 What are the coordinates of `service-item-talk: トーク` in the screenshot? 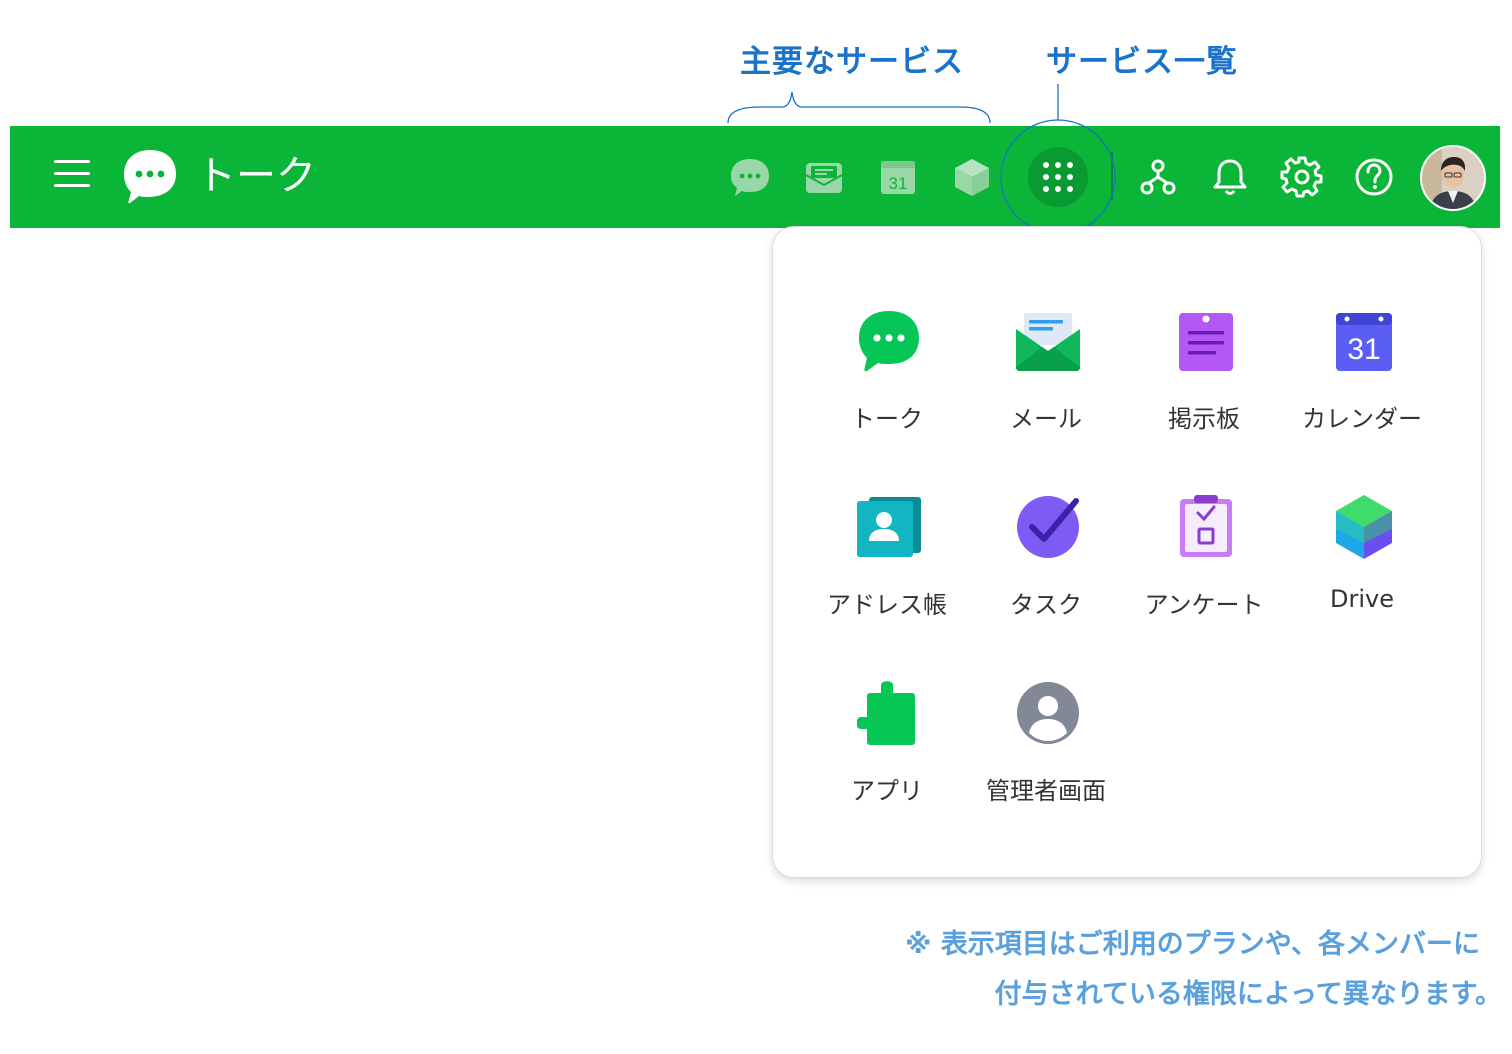 It's located at (887, 384).